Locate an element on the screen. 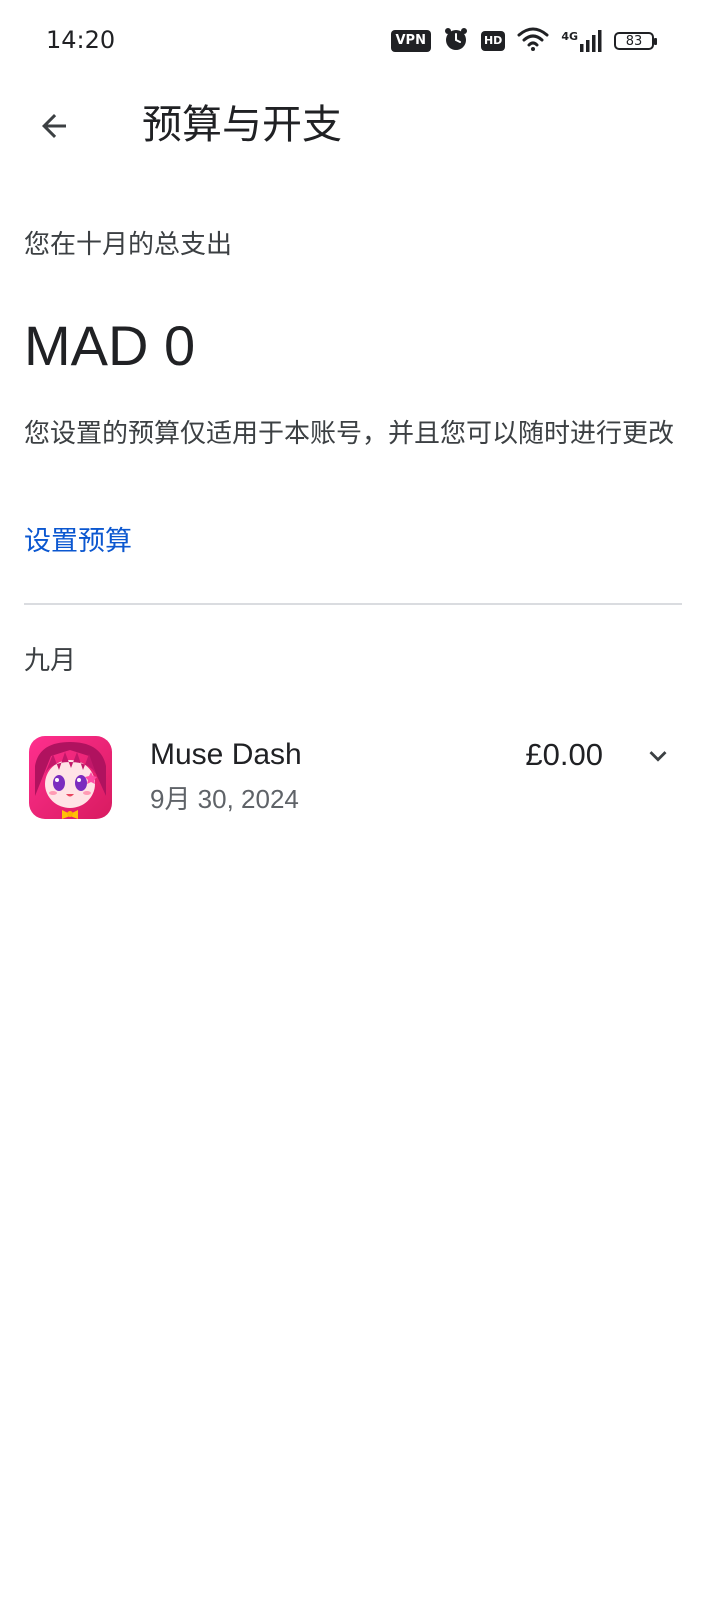  status-icons: VPN HD 4G 83 is located at coordinates (523, 41).